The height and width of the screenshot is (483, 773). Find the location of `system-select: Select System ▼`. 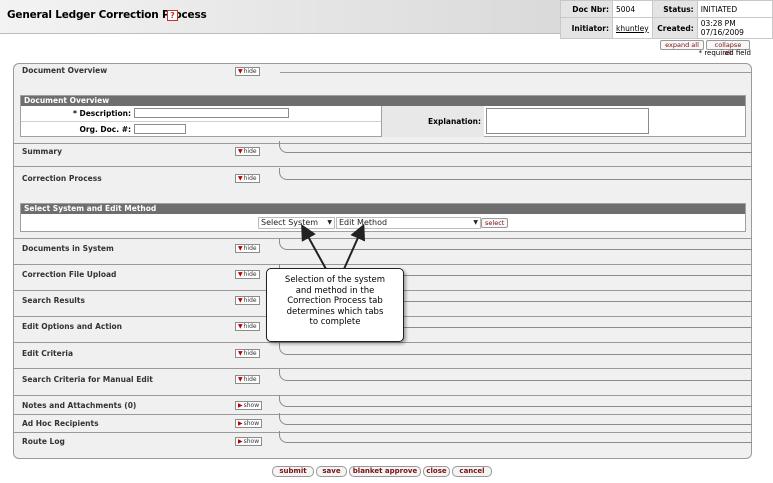

system-select: Select System ▼ is located at coordinates (296, 223).